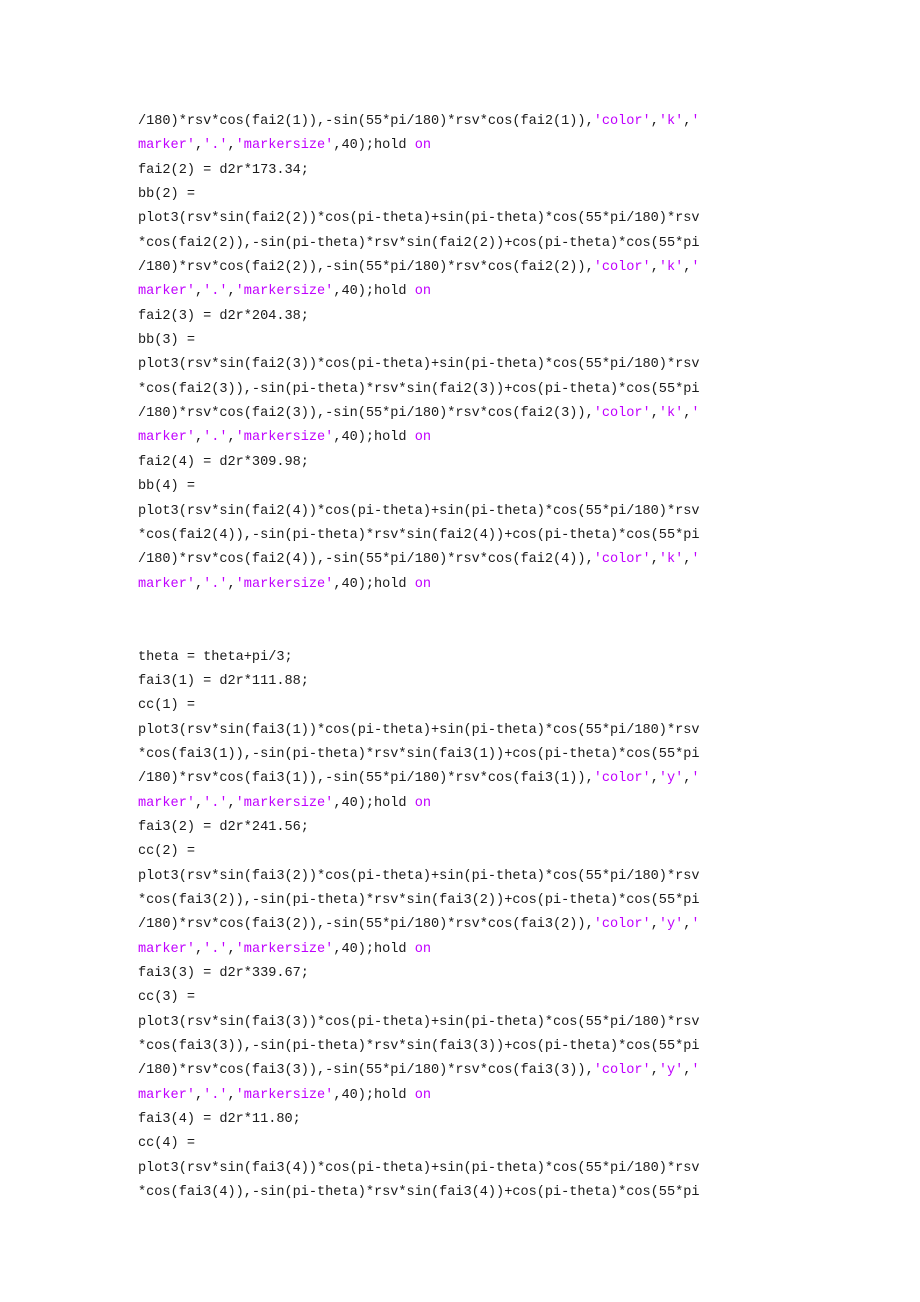 This screenshot has width=920, height=1302. Describe the element at coordinates (223, 170) in the screenshot. I see `code-token-plain: fai2(2) = d2r*173.34;` at that location.